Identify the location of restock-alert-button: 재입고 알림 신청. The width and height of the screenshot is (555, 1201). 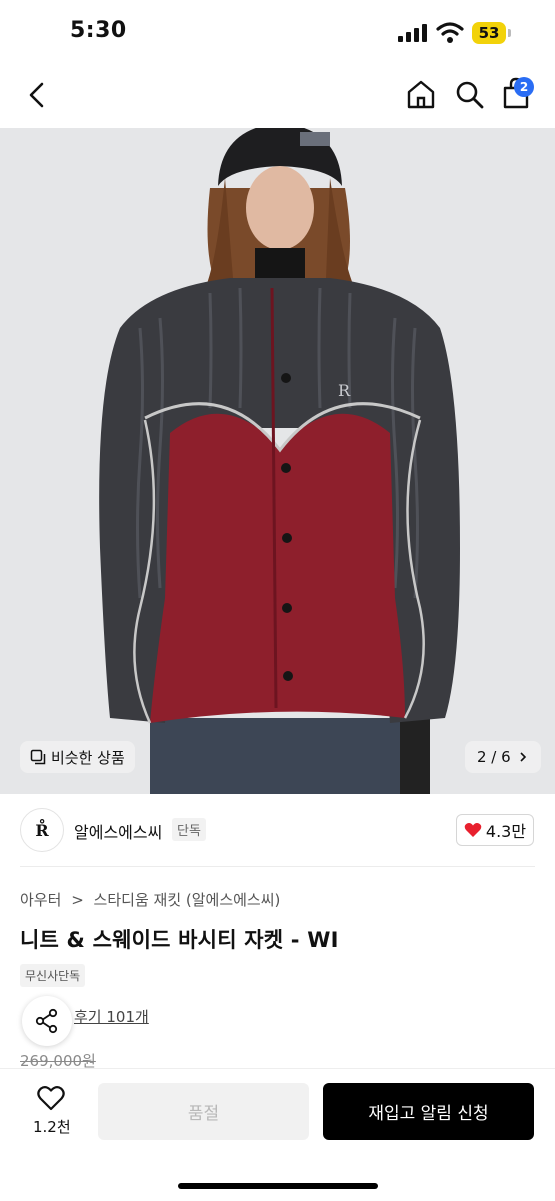
(428, 1111).